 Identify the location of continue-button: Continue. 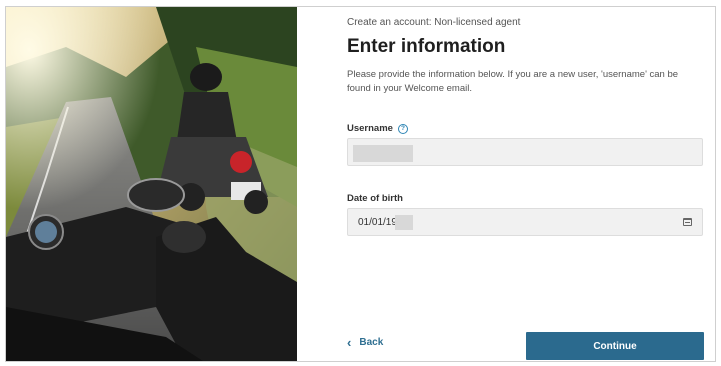
(615, 346).